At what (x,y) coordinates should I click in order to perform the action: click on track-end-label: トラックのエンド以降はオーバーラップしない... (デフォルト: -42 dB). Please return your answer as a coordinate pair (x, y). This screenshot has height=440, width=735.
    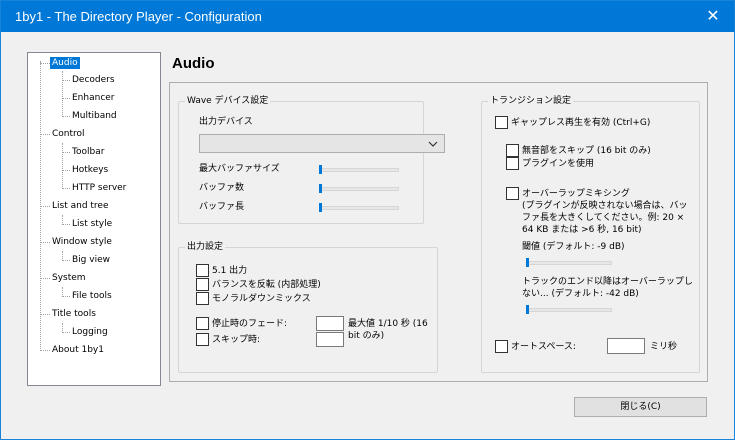
    Looking at the image, I should click on (607, 288).